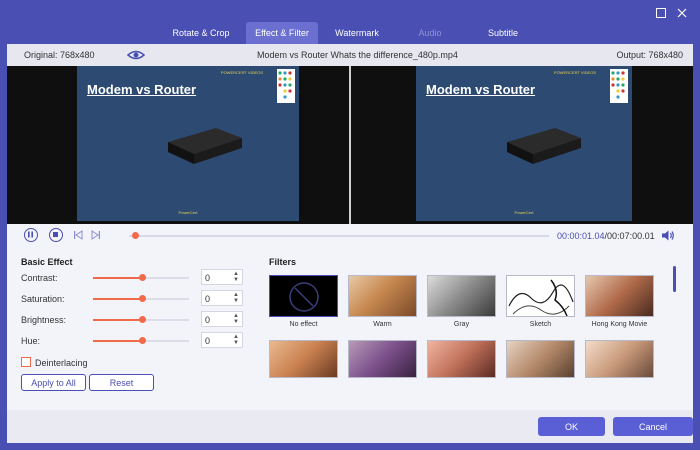  Describe the element at coordinates (208, 278) in the screenshot. I see `contrast-value: 0` at that location.